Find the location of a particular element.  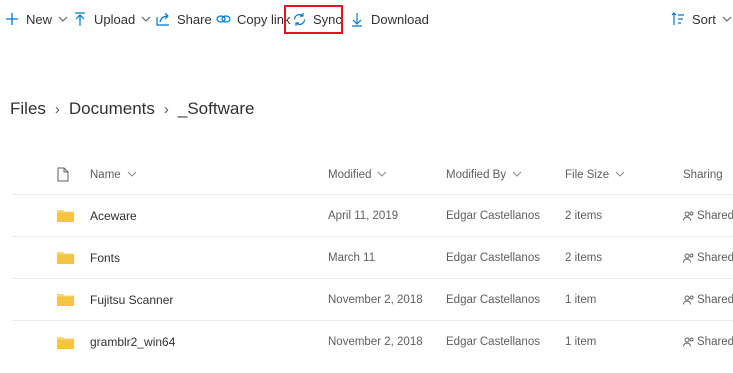

upload-button: Upload is located at coordinates (111, 19).